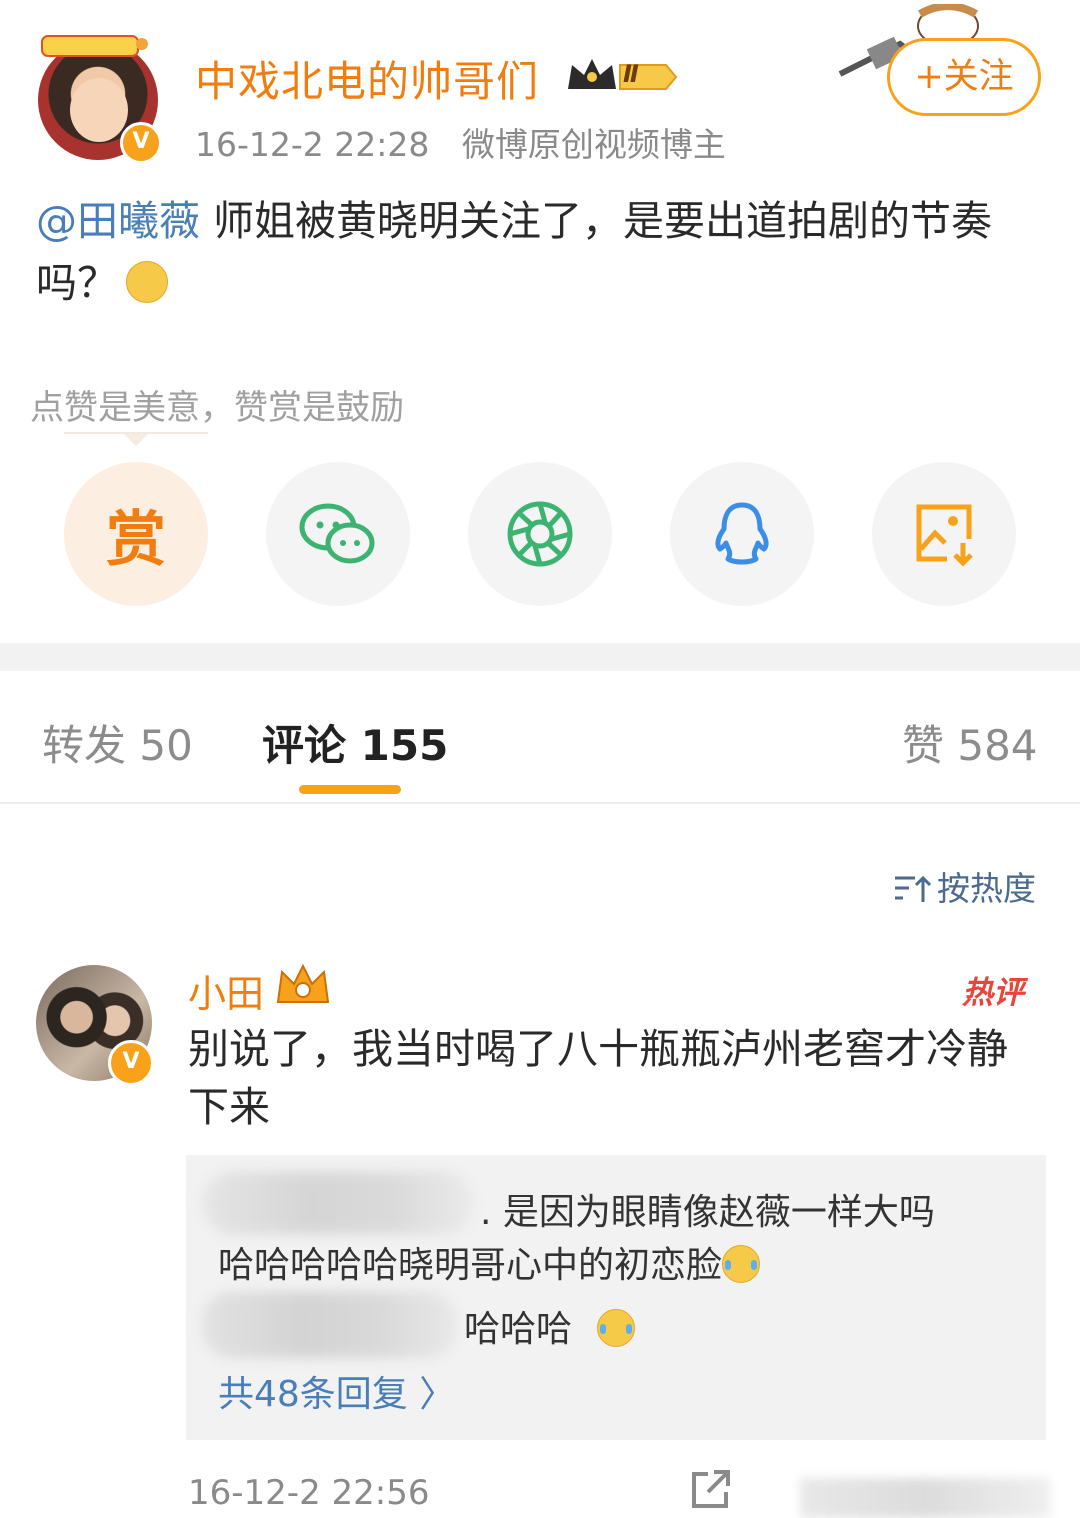  Describe the element at coordinates (970, 742) in the screenshot. I see `tab-likes: 赞 584` at that location.